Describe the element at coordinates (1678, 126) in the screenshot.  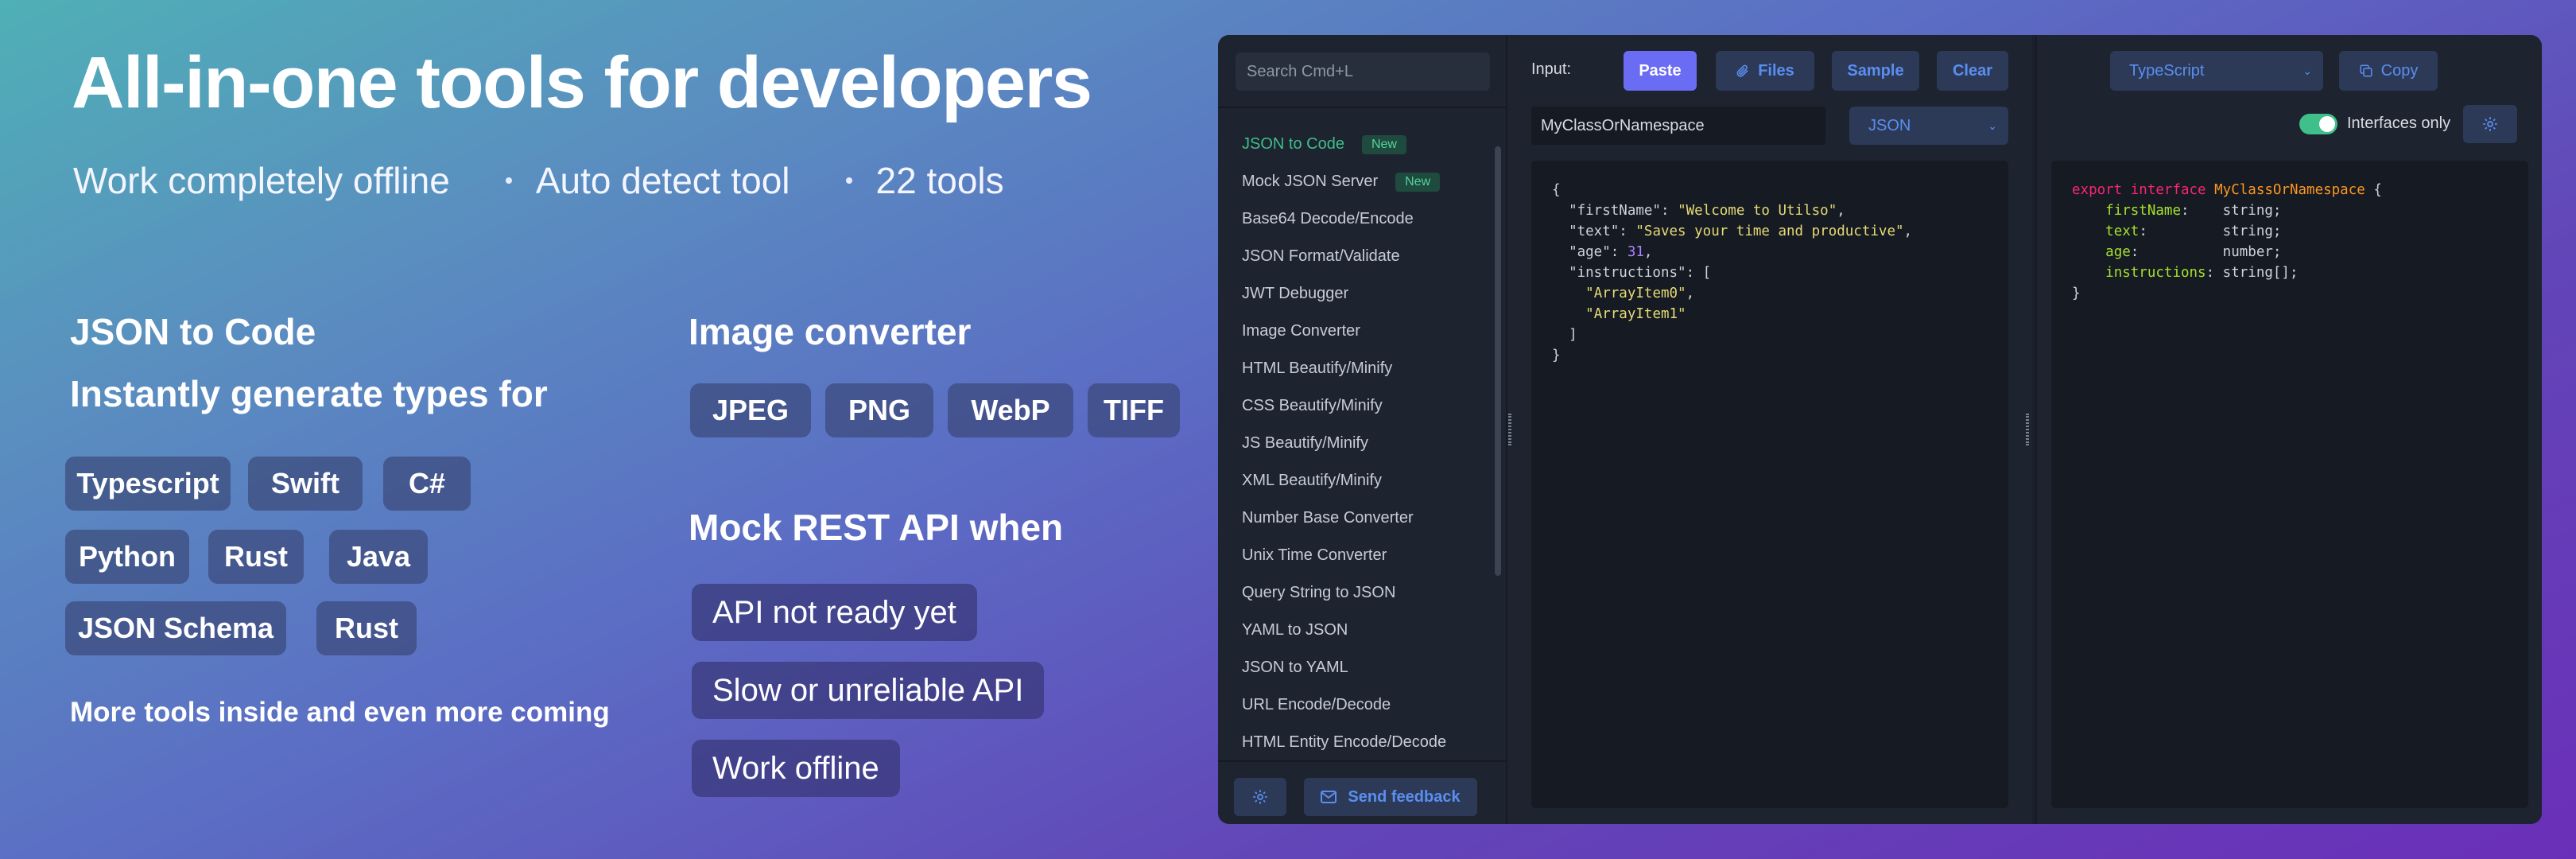
I see `class-name-input: MyClassOrNamespace` at that location.